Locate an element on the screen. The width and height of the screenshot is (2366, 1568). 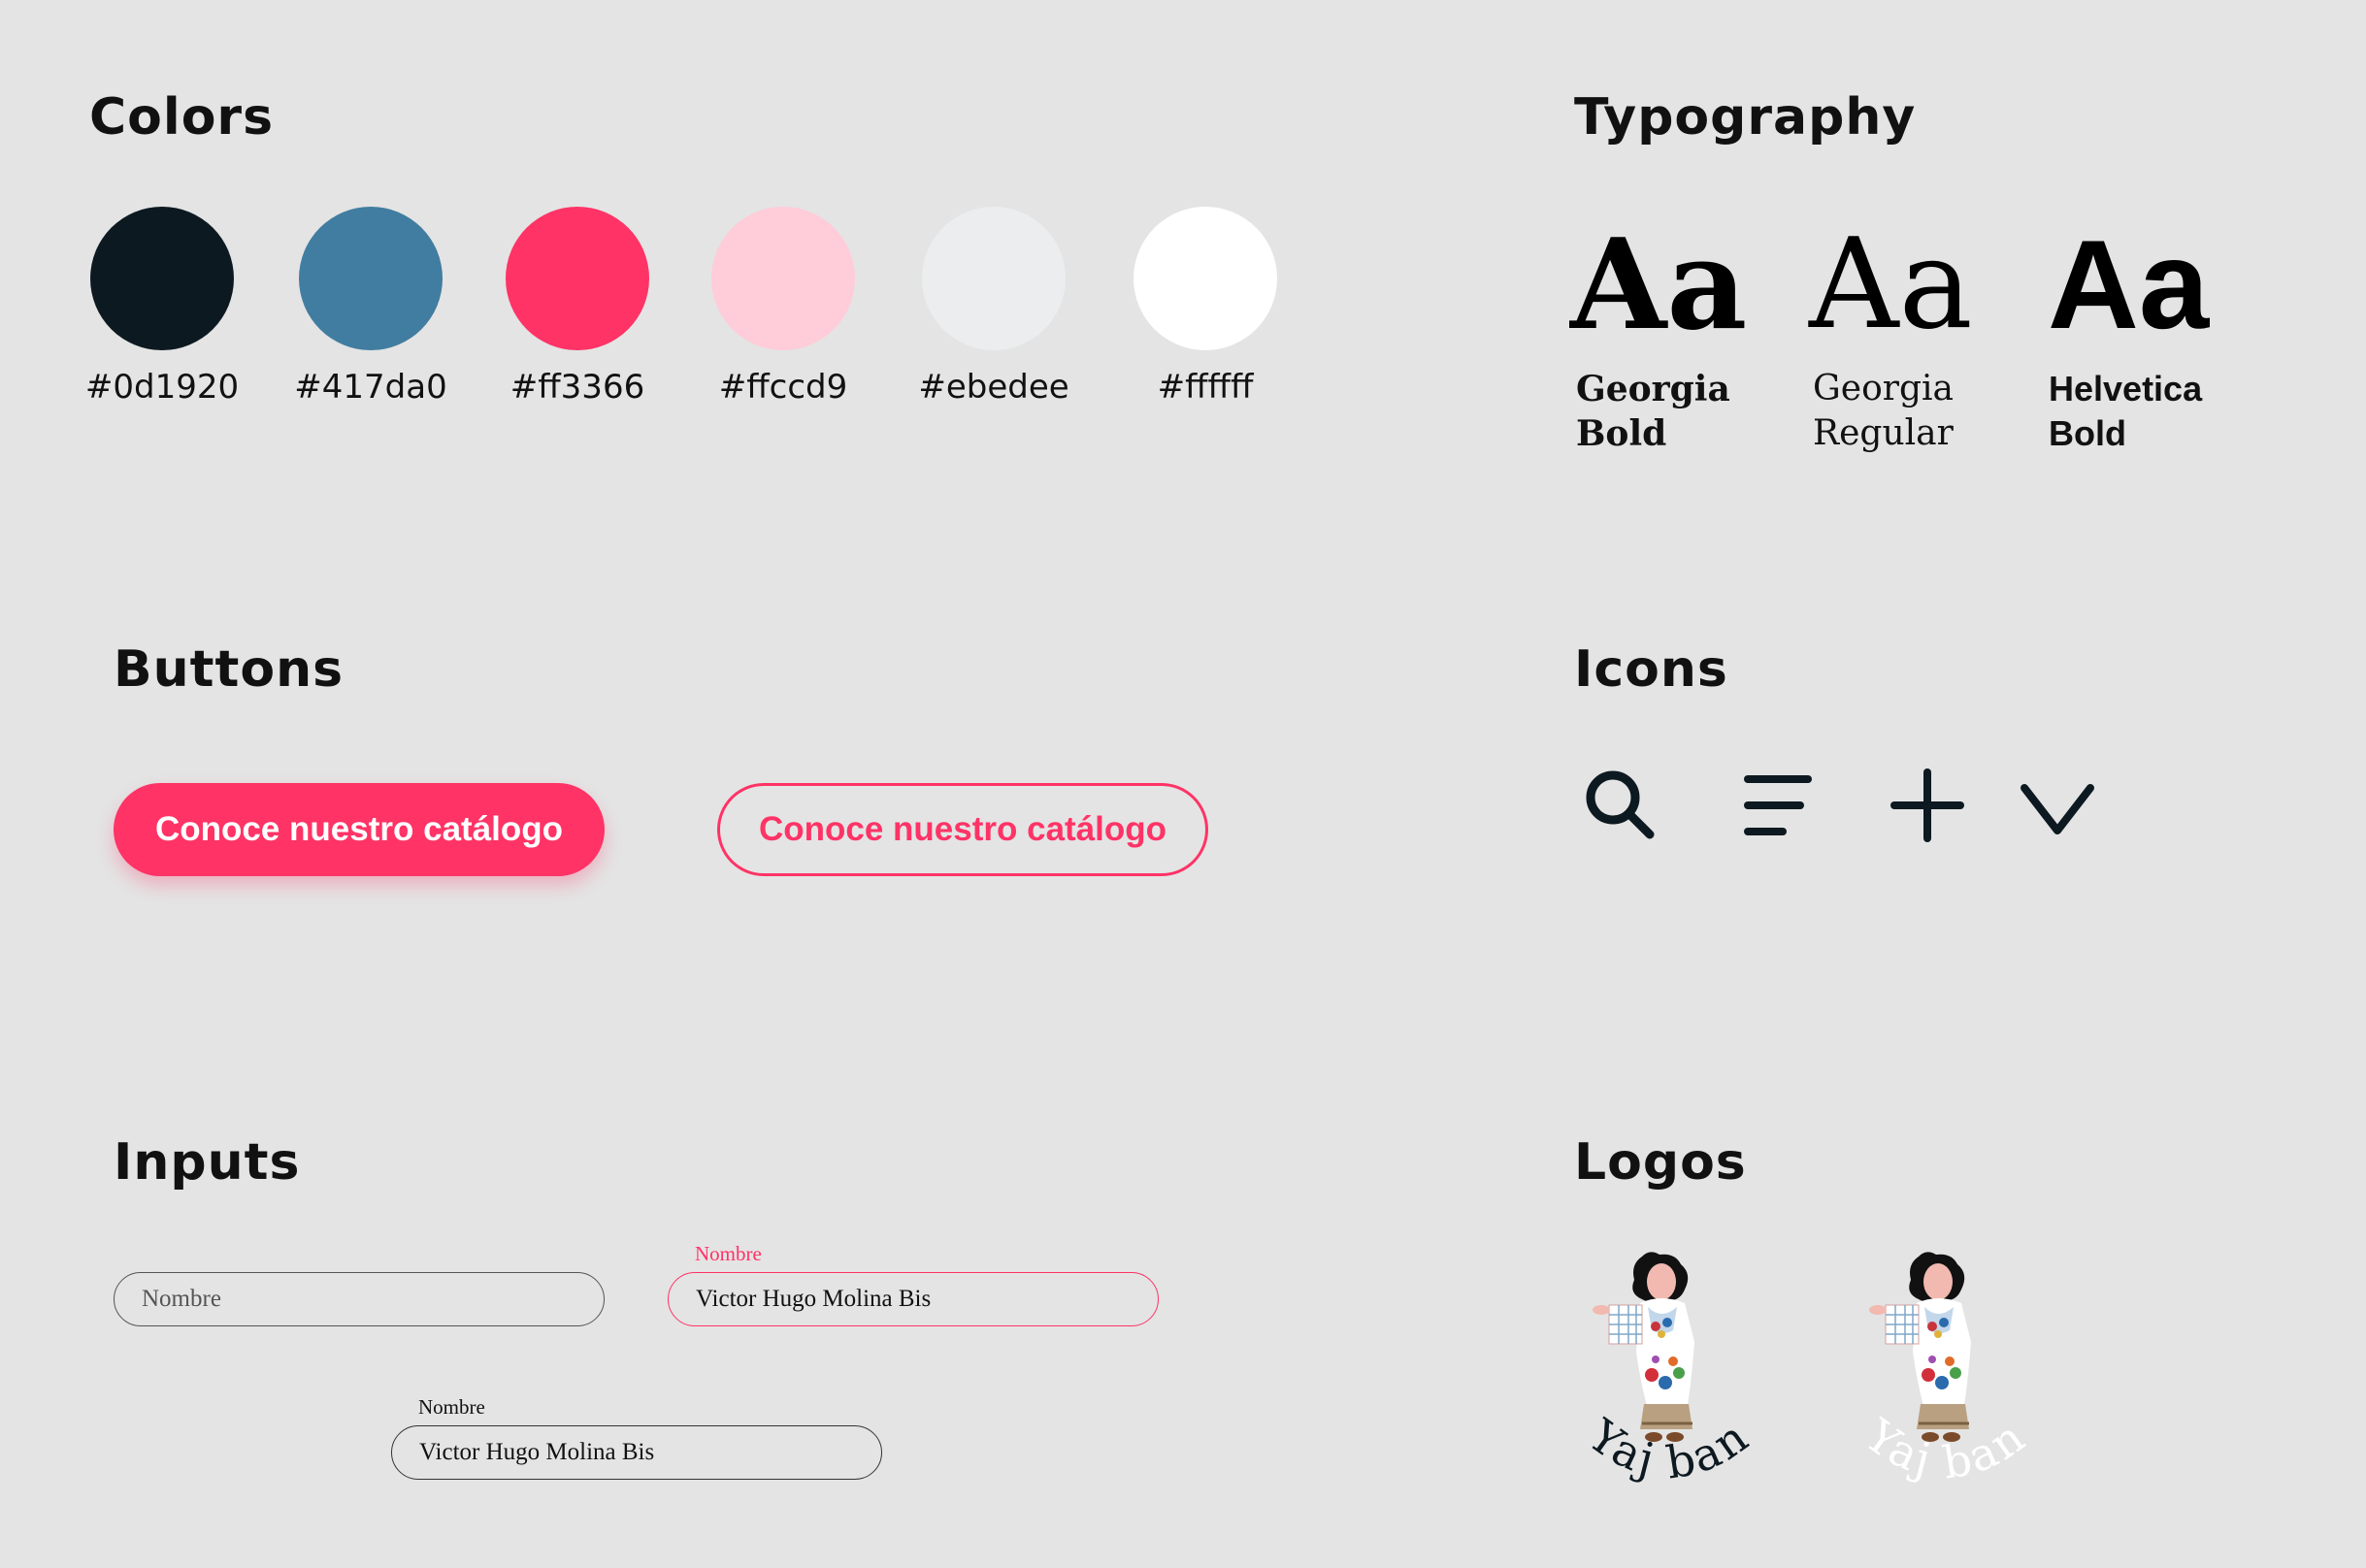
type-sample-georgia-bold: Aa is located at coordinates (1659, 285).